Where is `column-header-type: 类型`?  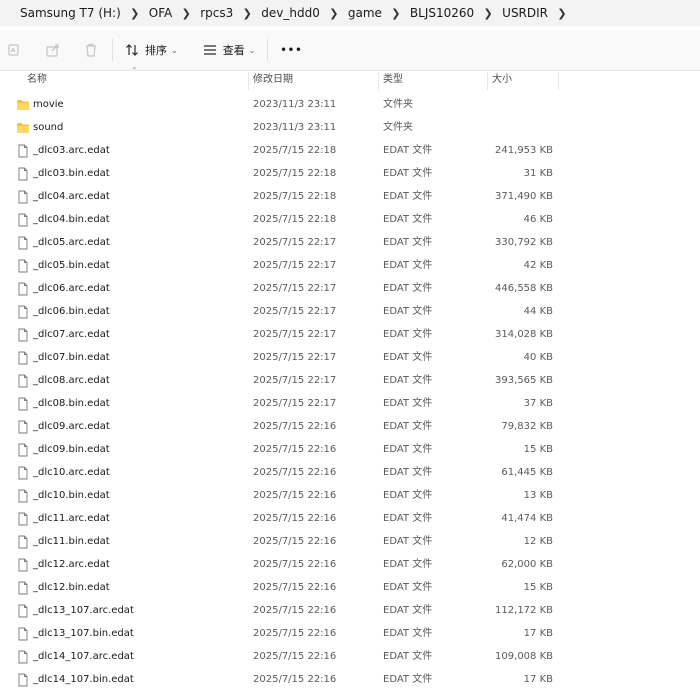
column-header-type: 类型 is located at coordinates (393, 80).